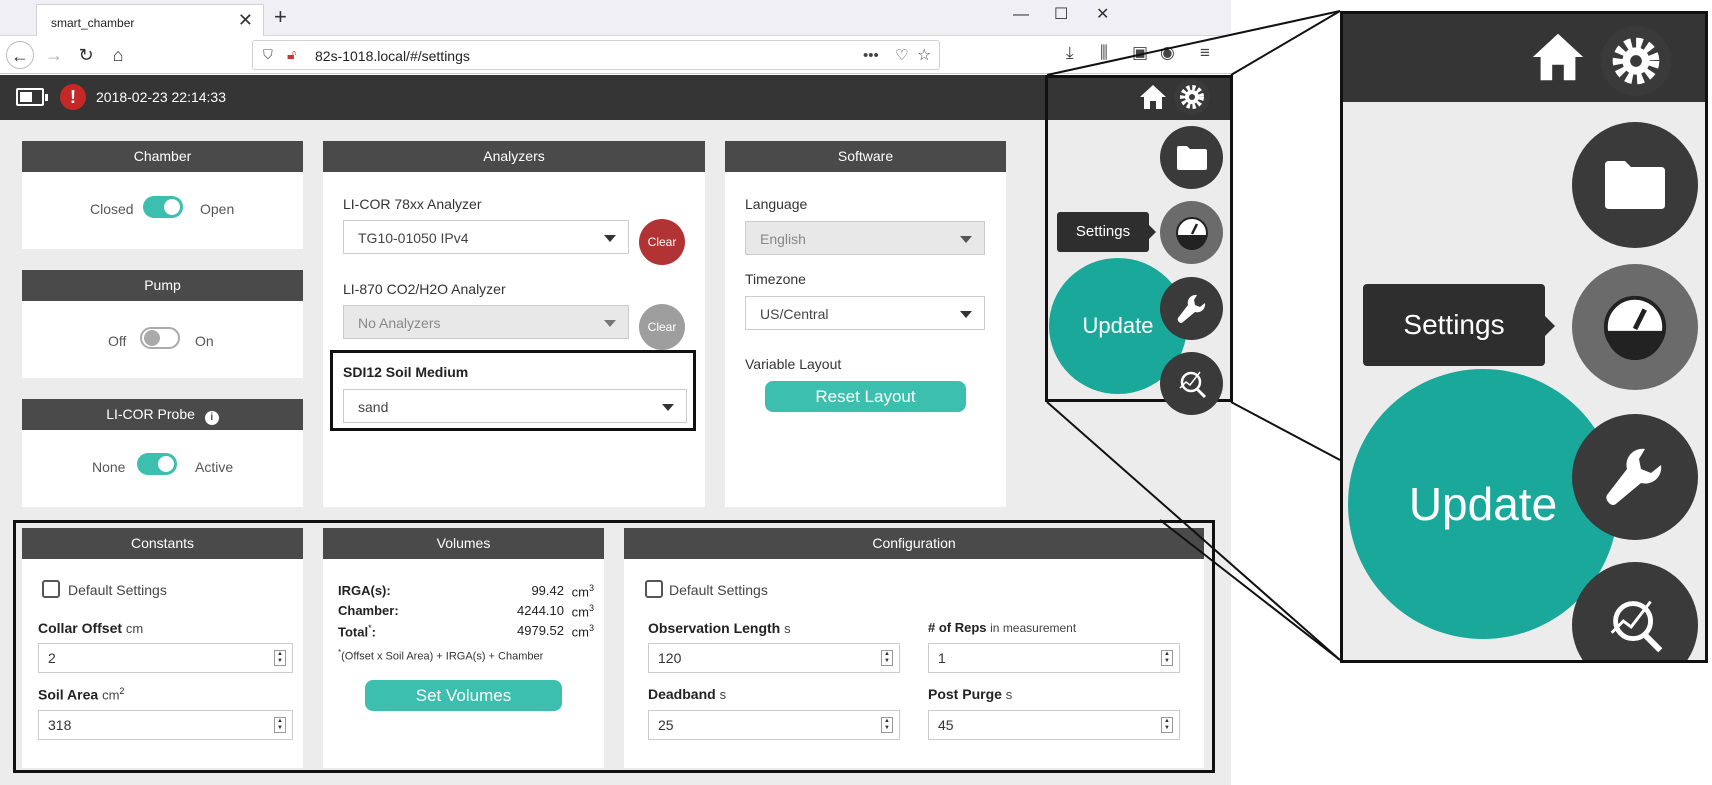 The width and height of the screenshot is (1712, 785). Describe the element at coordinates (1635, 327) in the screenshot. I see `zoom-gauge-icon` at that location.